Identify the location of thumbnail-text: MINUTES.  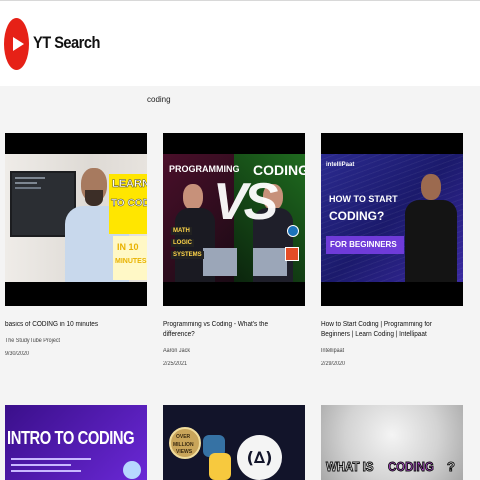
(131, 261).